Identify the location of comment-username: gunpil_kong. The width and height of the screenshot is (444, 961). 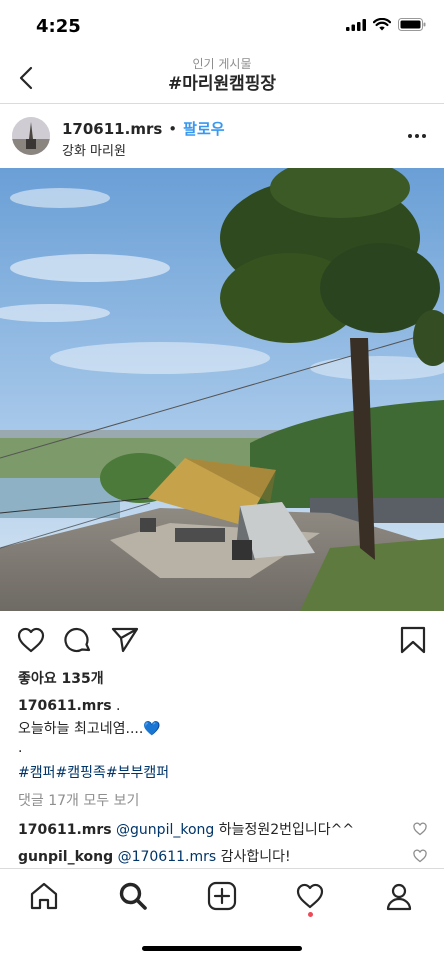
(65, 857).